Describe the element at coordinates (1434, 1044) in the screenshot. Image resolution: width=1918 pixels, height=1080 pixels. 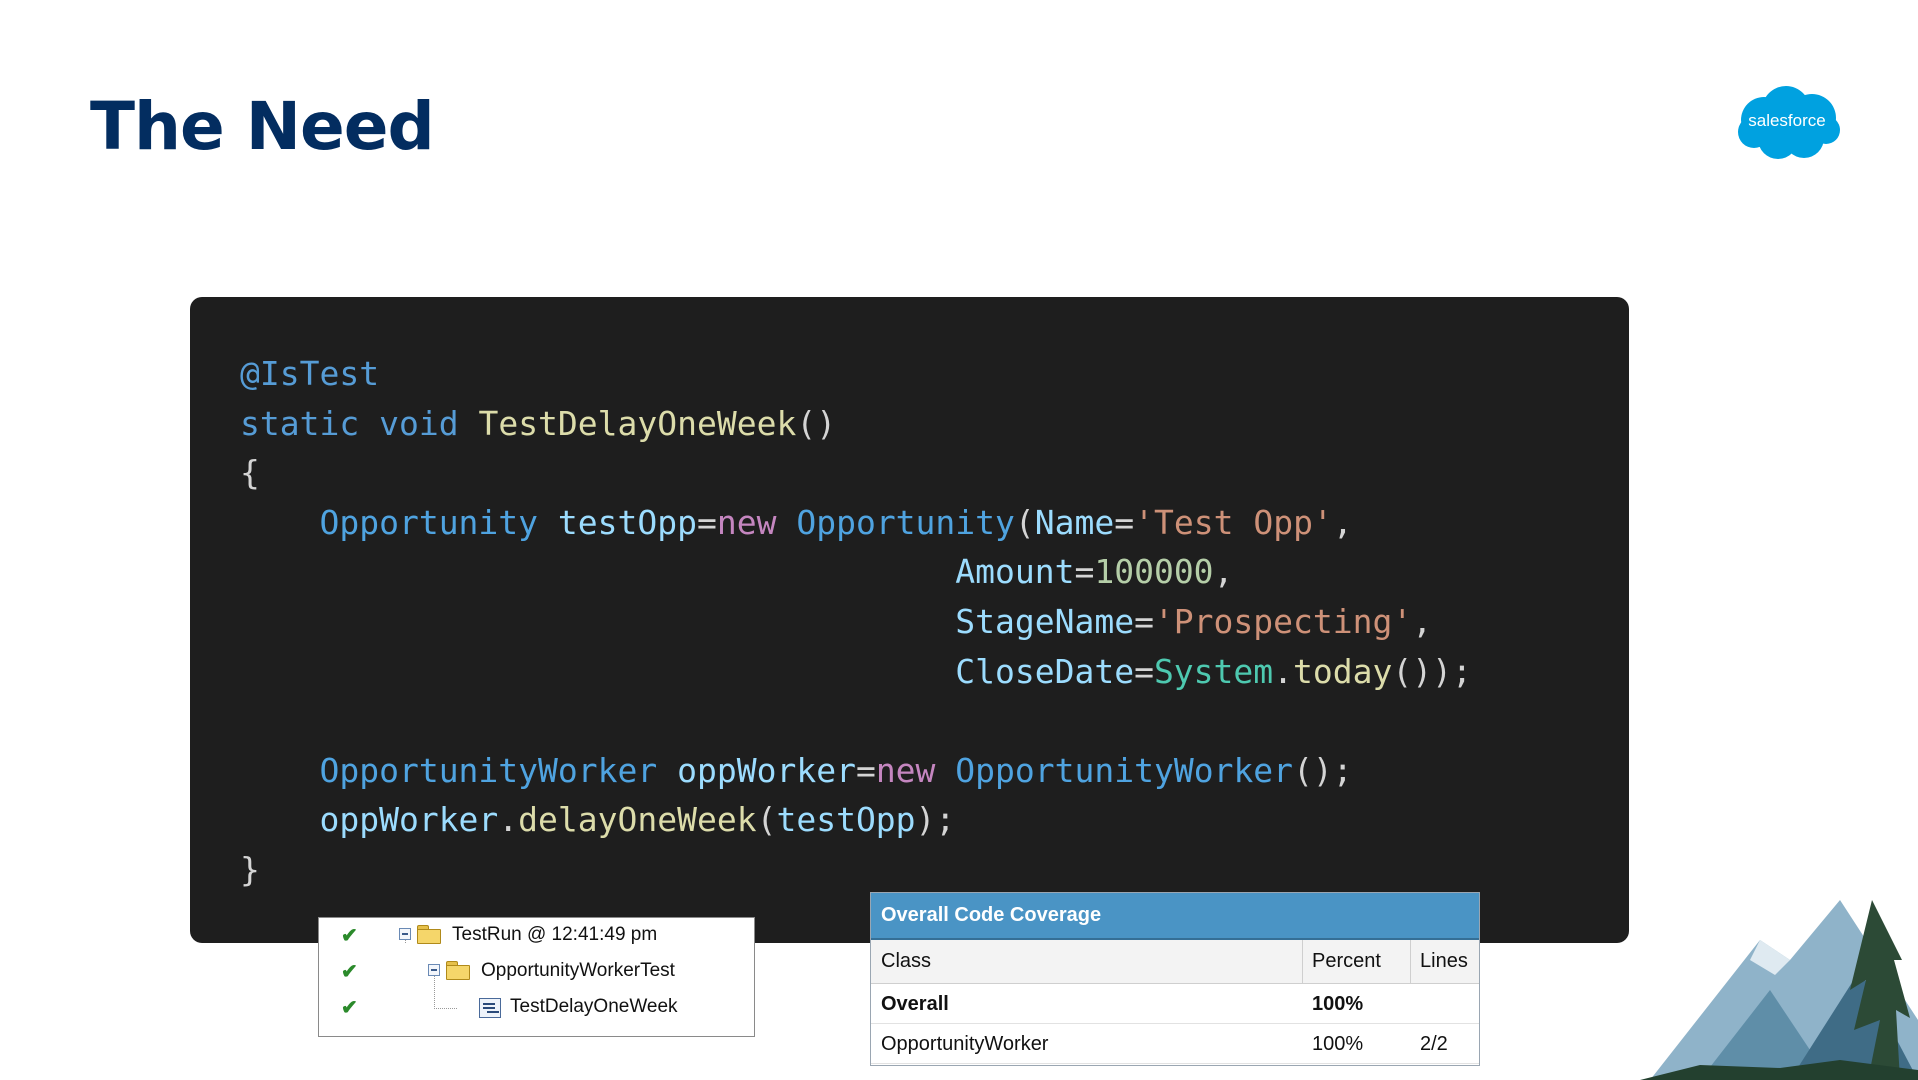
I see `row-lines: 2/2` at that location.